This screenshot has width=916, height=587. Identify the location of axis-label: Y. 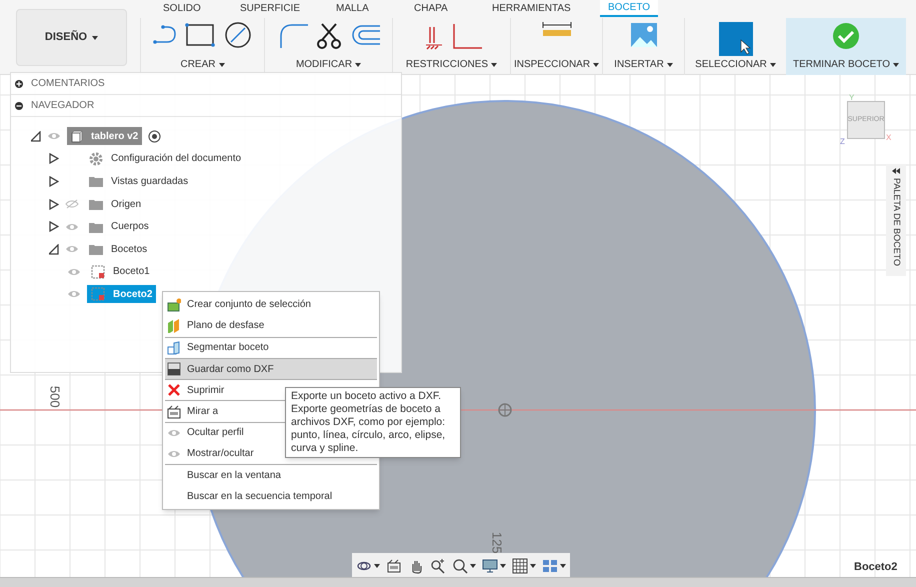
(851, 98).